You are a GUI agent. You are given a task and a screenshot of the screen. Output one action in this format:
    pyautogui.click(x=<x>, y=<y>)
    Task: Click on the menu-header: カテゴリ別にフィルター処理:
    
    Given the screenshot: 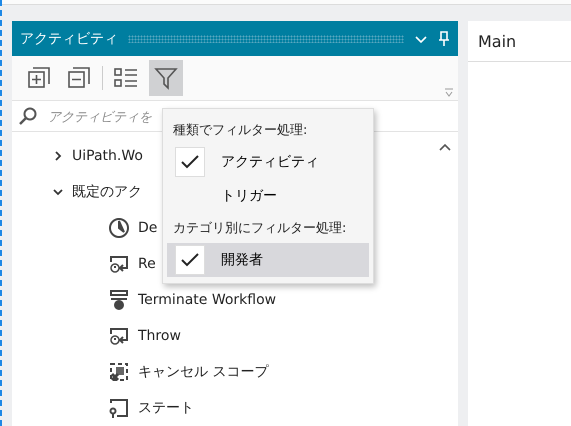 What is the action you would take?
    pyautogui.click(x=260, y=229)
    